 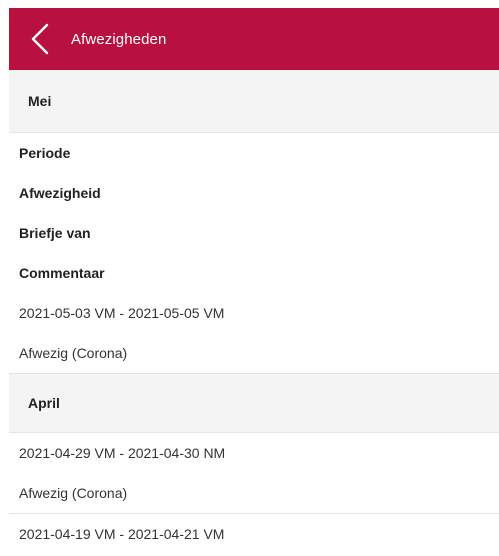 What do you see at coordinates (55, 233) in the screenshot?
I see `label-note-from-text: Briefje van` at bounding box center [55, 233].